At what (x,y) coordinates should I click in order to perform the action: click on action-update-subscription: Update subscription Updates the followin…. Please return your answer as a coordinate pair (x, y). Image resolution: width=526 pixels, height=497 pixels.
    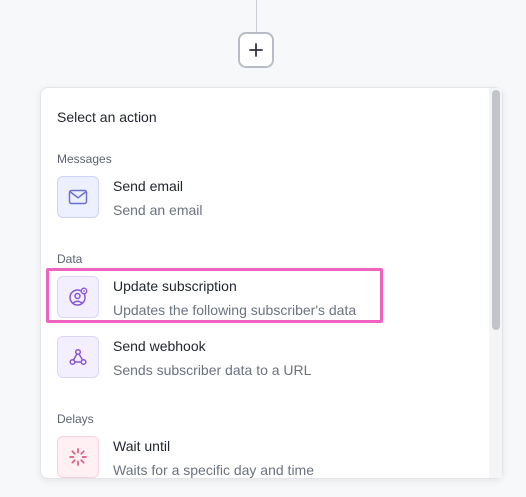
    Looking at the image, I should click on (267, 299).